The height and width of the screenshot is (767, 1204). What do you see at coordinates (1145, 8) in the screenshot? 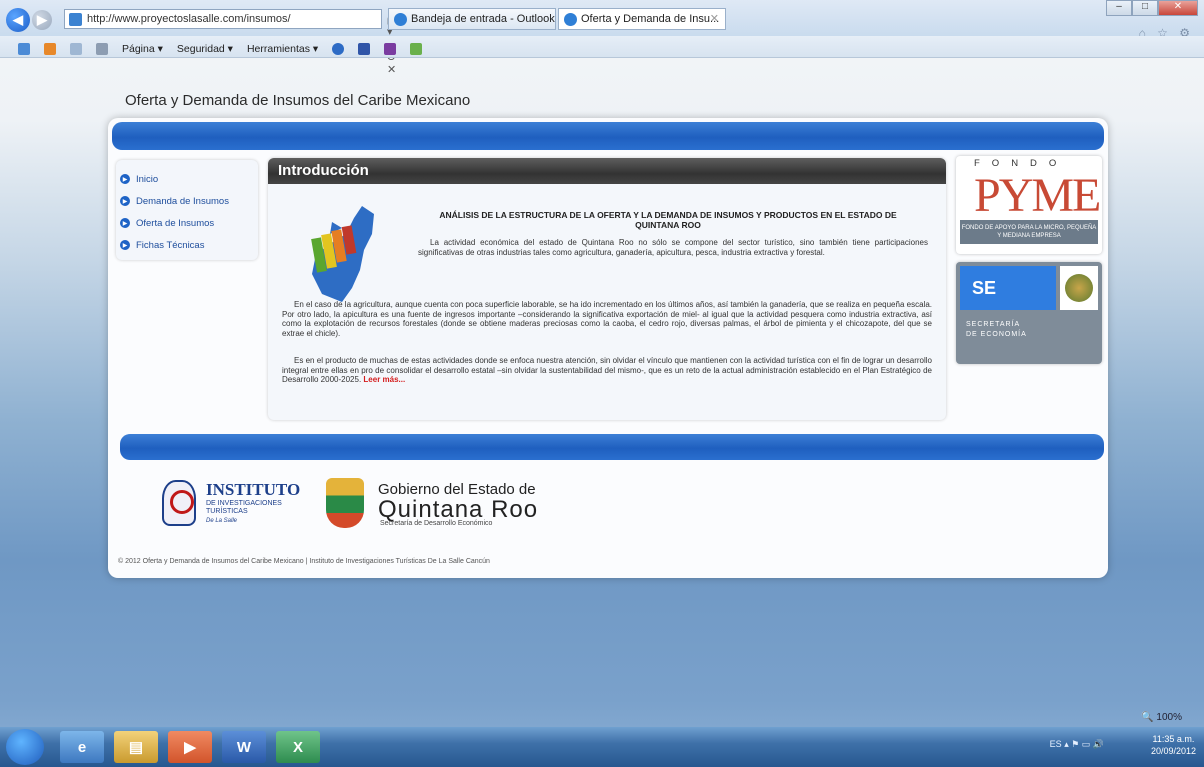
I see `maximize-button: □` at bounding box center [1145, 8].